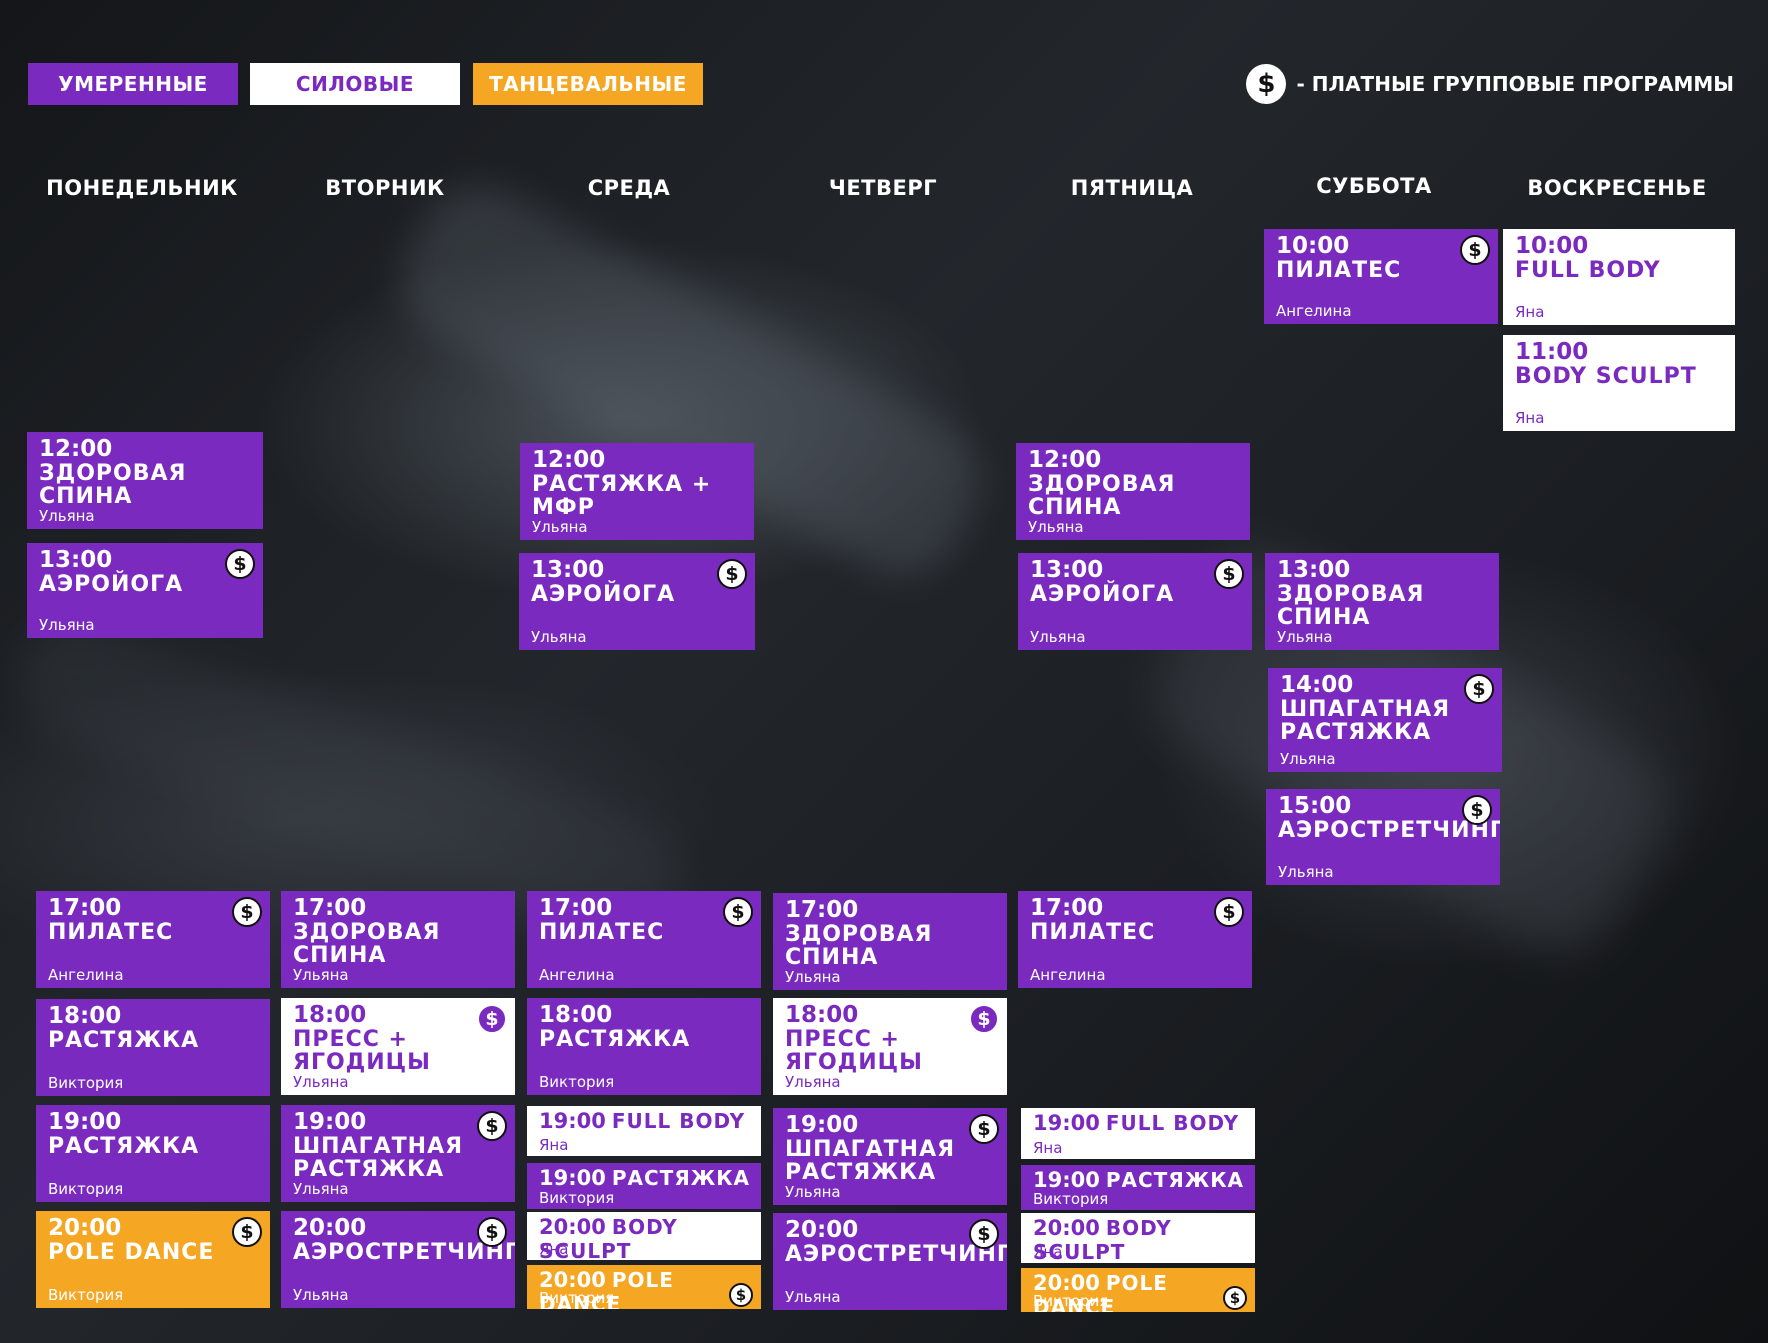 Image resolution: width=1768 pixels, height=1343 pixels. Describe the element at coordinates (1374, 186) in the screenshot. I see `day-header: СУББОТА` at that location.